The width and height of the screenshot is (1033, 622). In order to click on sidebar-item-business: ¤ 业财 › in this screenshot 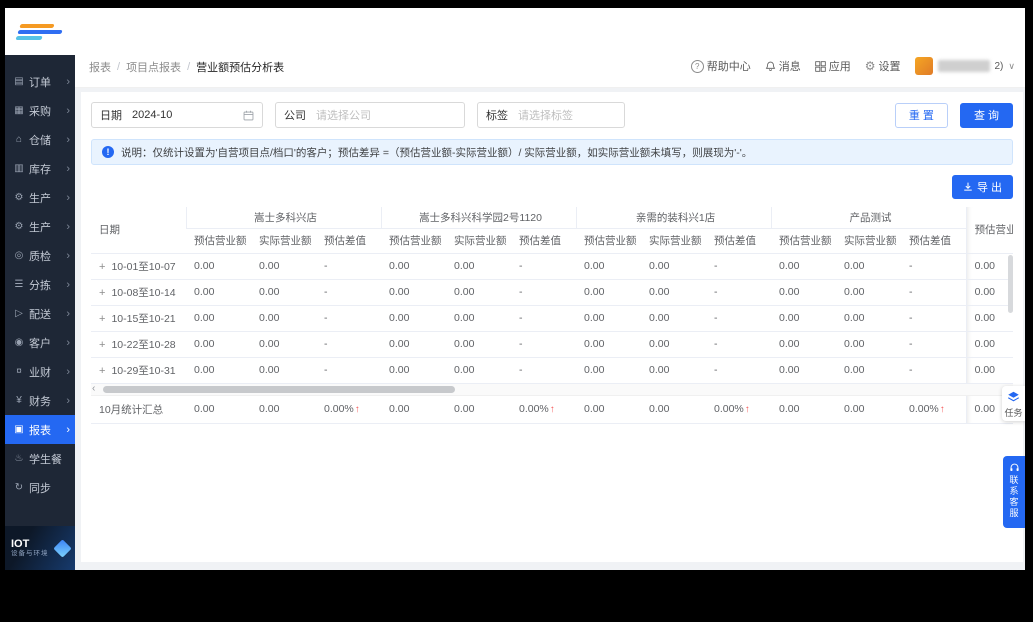, I will do `click(40, 371)`.